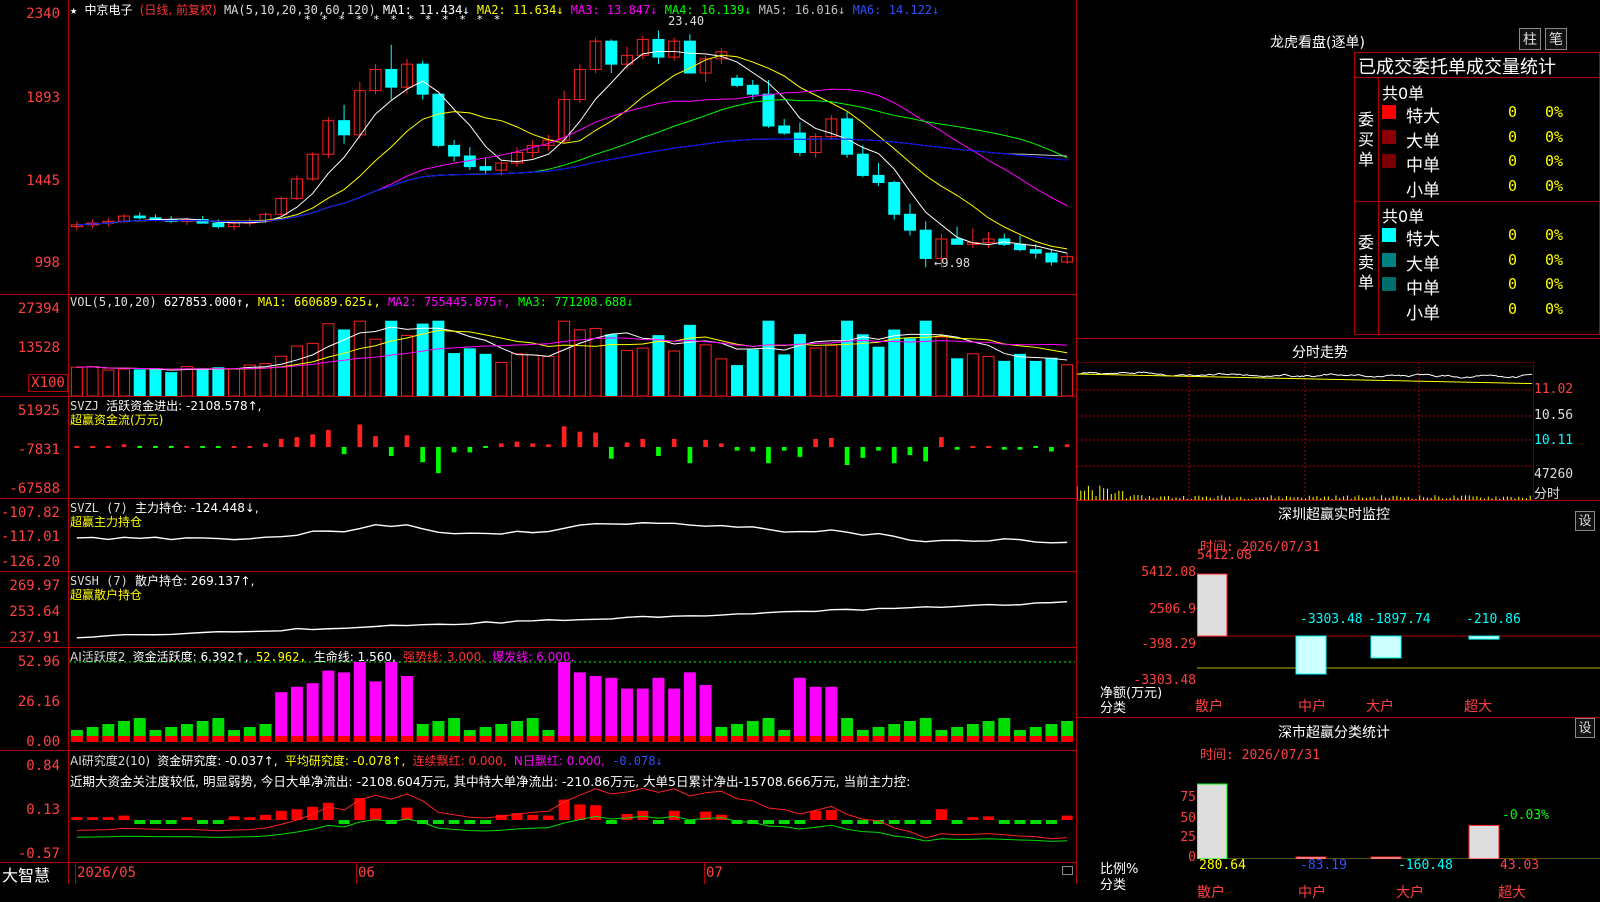  I want to click on vol-ma1: MA1: 660689.625↓,, so click(319, 302).